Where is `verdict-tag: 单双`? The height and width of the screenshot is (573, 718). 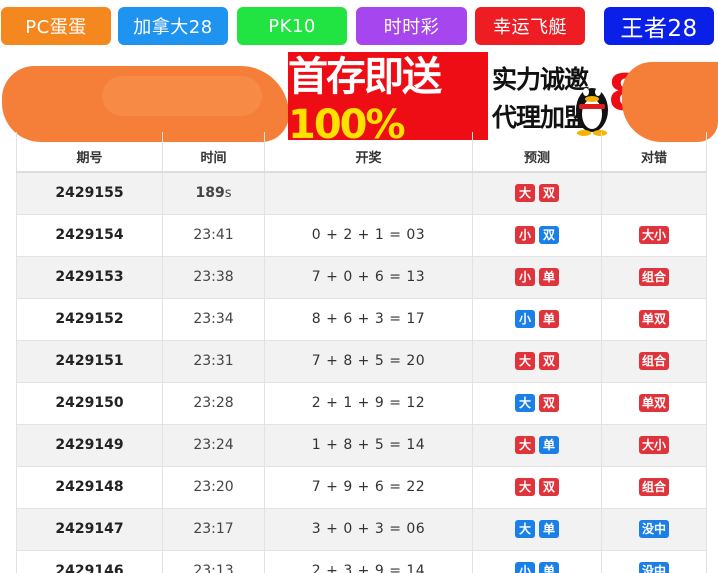 verdict-tag: 单双 is located at coordinates (653, 403).